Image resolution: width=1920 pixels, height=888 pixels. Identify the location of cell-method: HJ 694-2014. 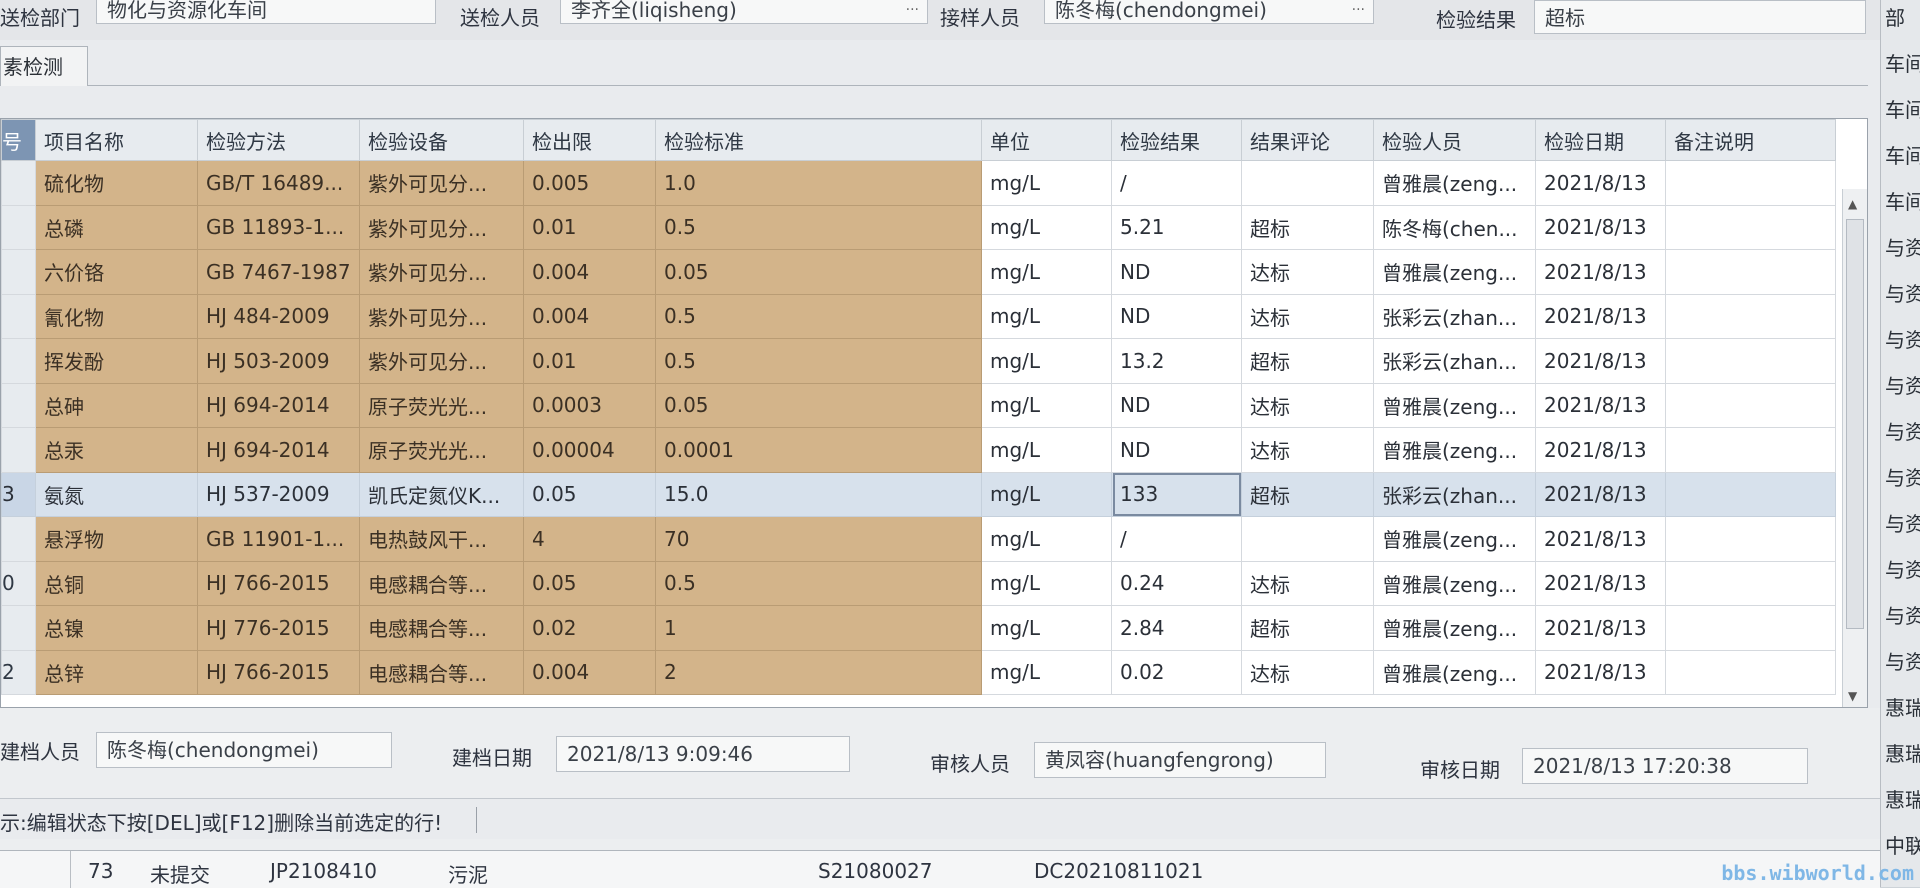
(278, 450).